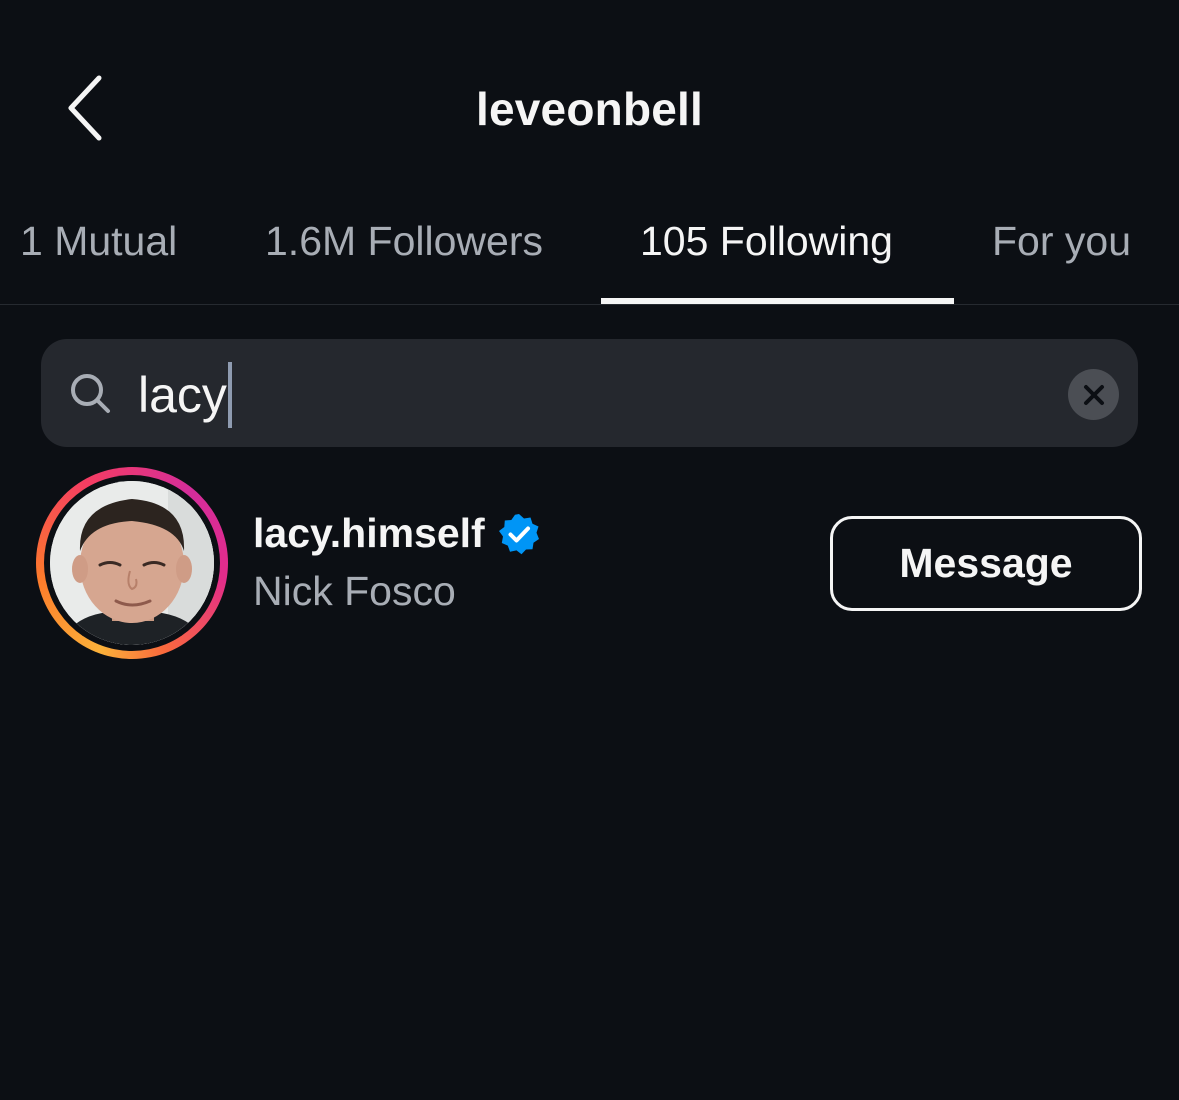 The height and width of the screenshot is (1100, 1179). Describe the element at coordinates (404, 241) in the screenshot. I see `tab-followers: 1.6M Followers` at that location.